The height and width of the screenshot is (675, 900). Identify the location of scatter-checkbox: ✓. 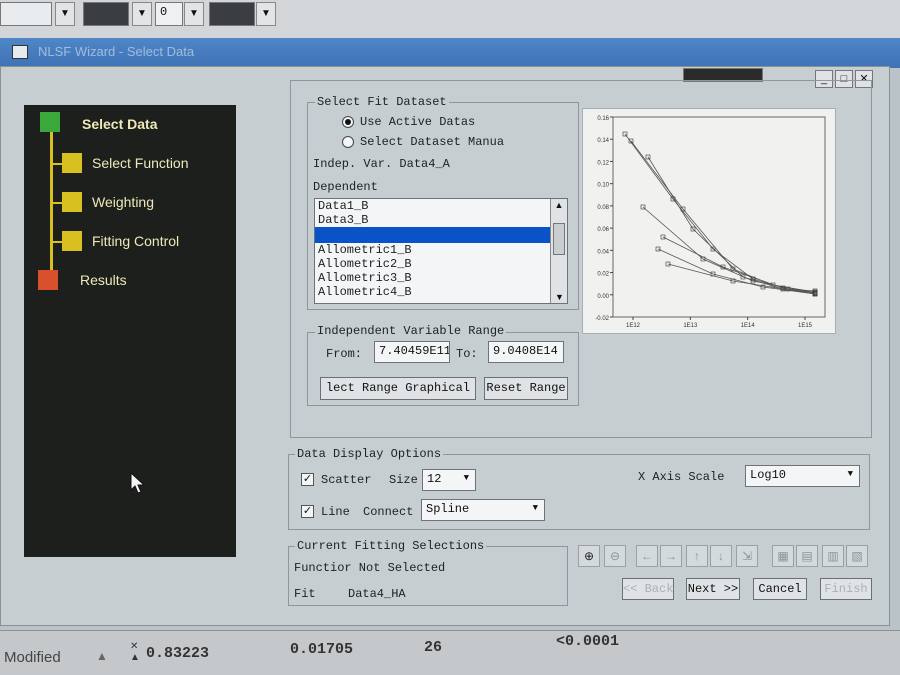
(307, 479).